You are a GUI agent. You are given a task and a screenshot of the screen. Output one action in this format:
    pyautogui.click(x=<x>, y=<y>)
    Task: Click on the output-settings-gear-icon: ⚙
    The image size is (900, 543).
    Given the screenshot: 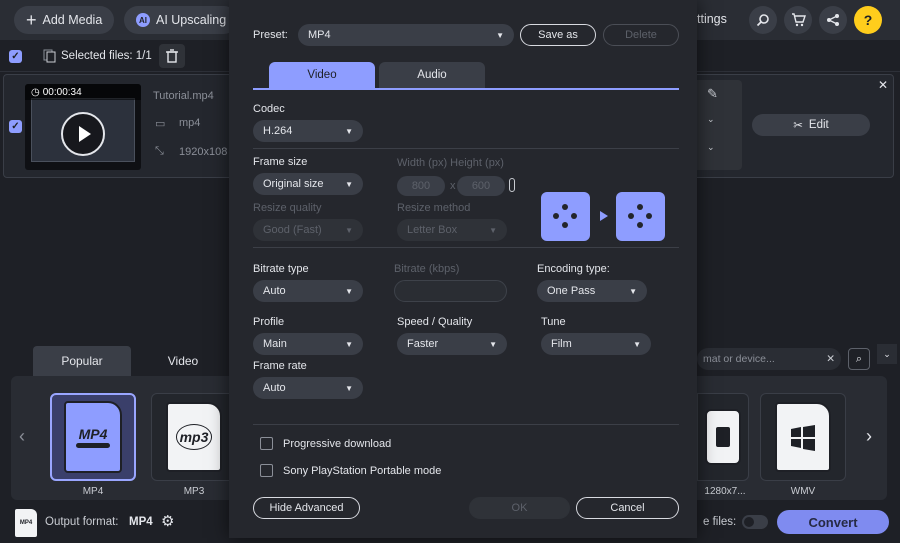 What is the action you would take?
    pyautogui.click(x=167, y=521)
    